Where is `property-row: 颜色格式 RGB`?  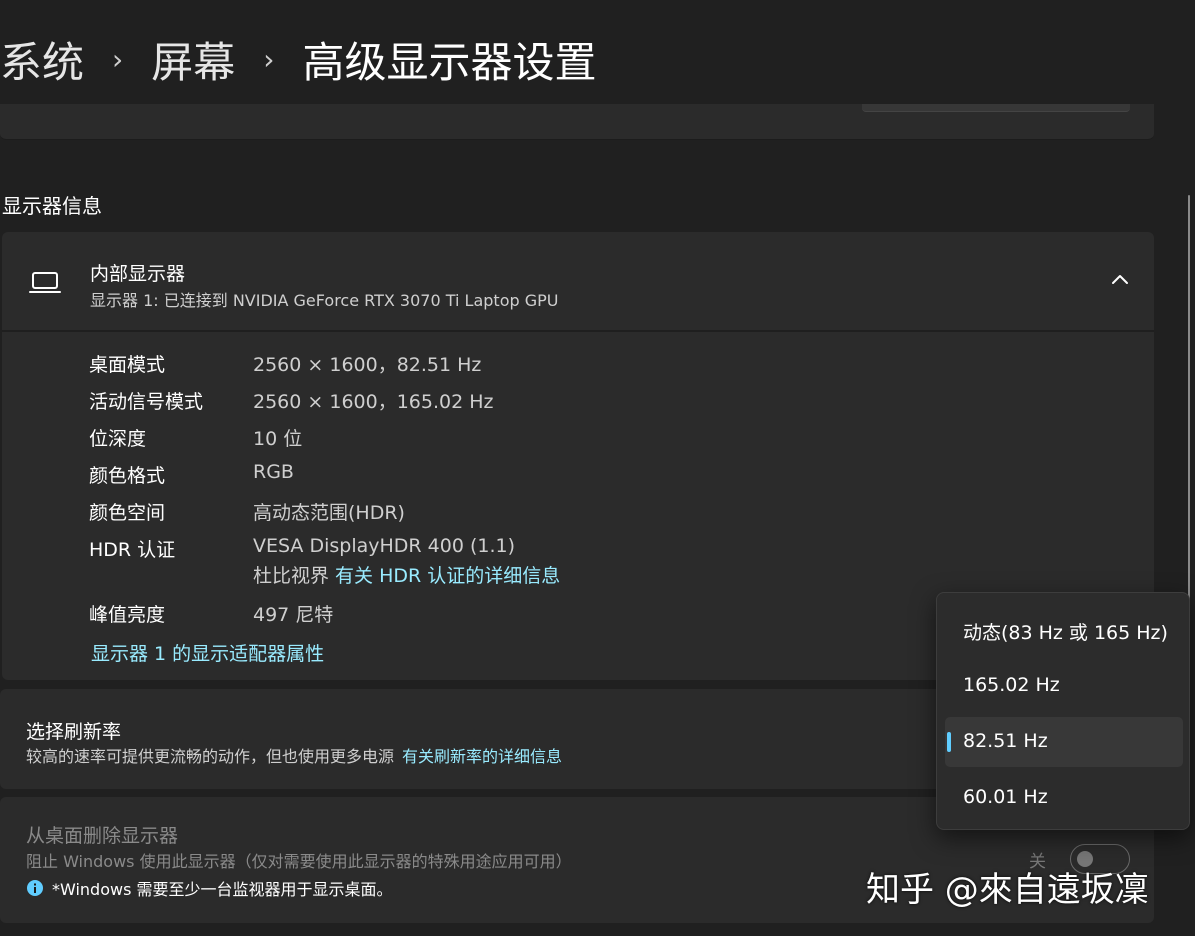
property-row: 颜色格式 RGB is located at coordinates (539, 479).